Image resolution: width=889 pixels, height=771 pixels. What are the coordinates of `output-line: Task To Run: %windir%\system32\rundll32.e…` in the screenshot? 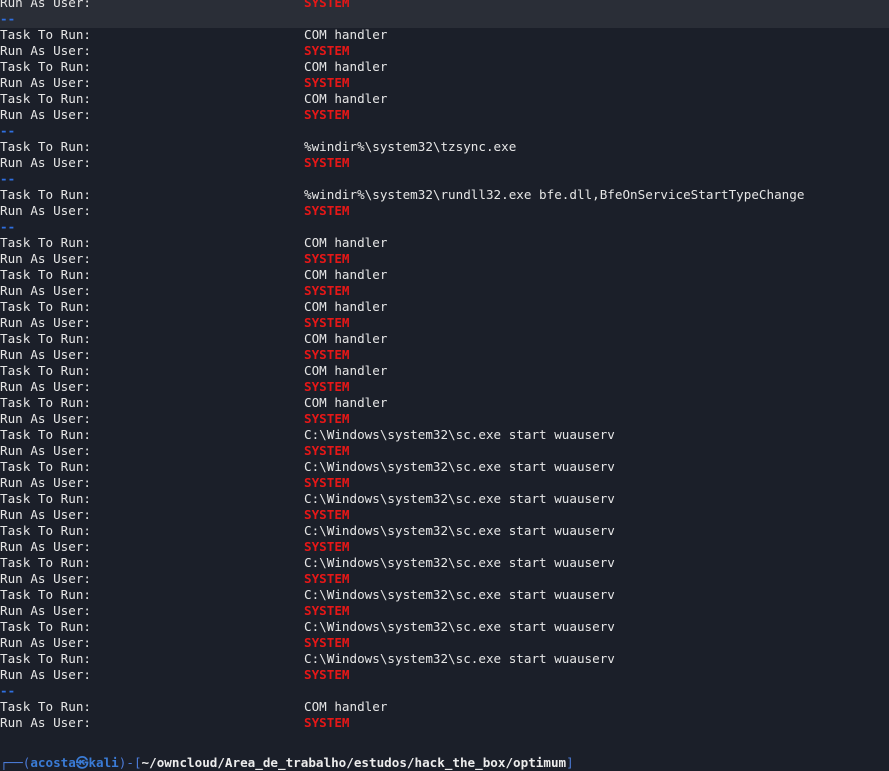 It's located at (444, 195).